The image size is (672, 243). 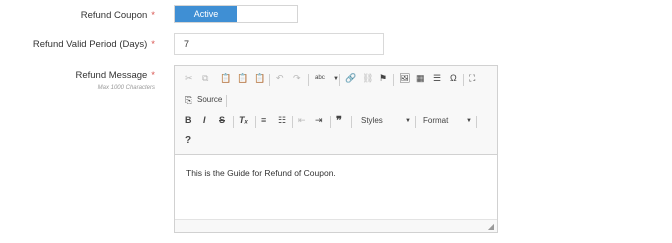 What do you see at coordinates (114, 15) in the screenshot?
I see `refund-coupon-label-text: Refund Coupon` at bounding box center [114, 15].